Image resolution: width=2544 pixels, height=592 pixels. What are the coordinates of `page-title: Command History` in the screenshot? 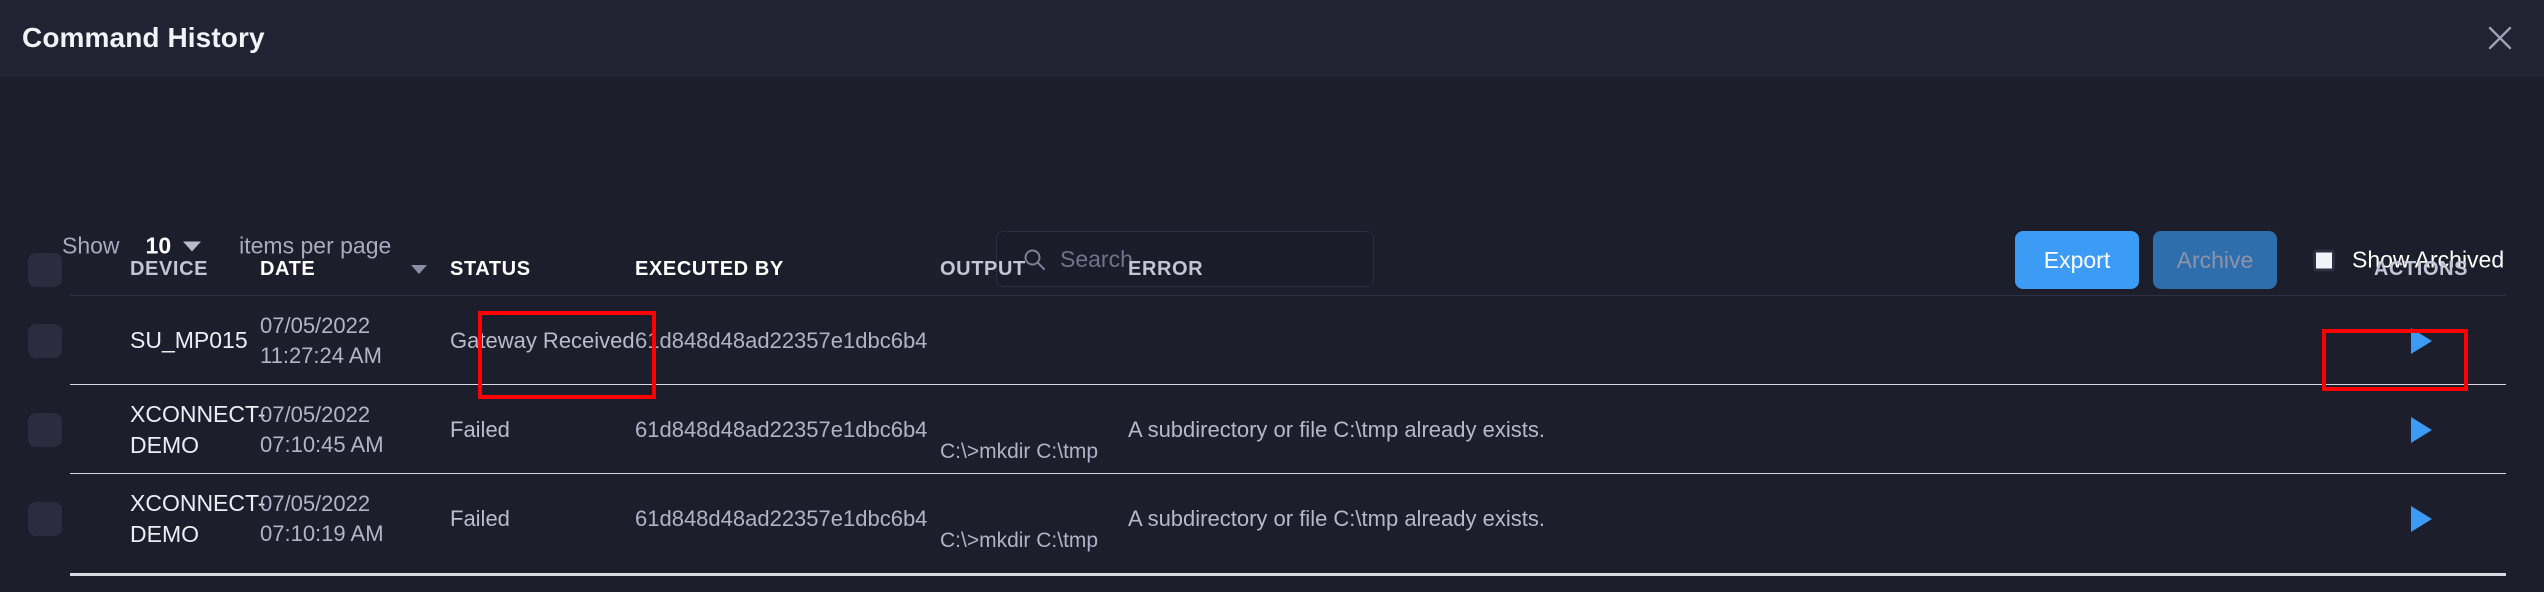 It's located at (143, 37).